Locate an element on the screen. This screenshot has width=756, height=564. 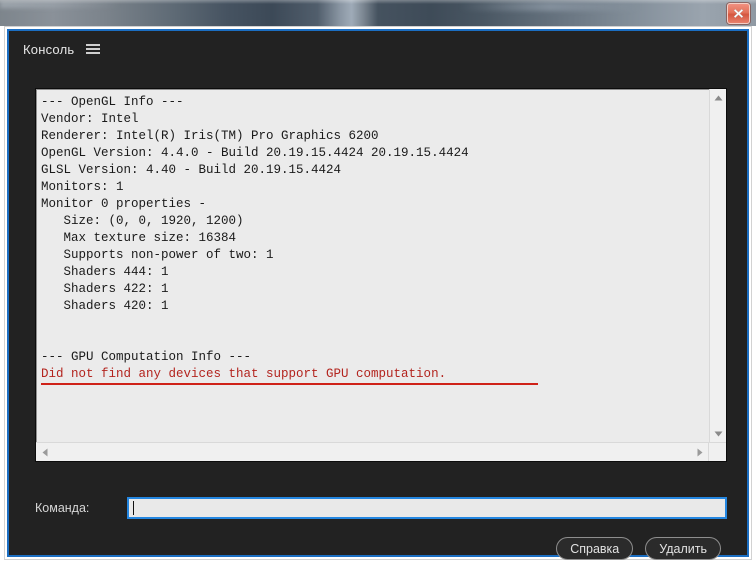
console-line: Size: (0, 0, 1920, 1200) is located at coordinates (142, 221).